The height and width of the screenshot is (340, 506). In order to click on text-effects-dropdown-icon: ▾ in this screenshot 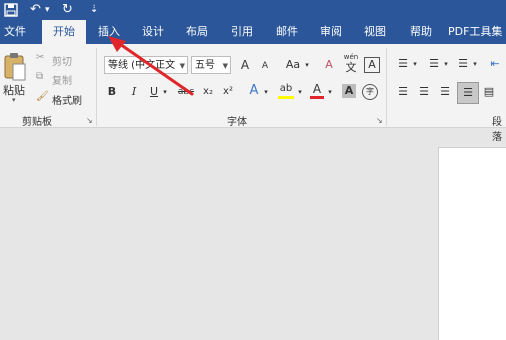, I will do `click(266, 92)`.